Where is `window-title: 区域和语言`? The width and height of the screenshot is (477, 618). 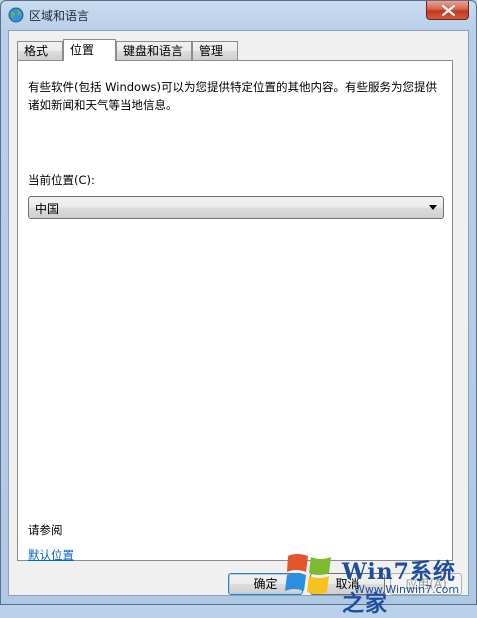
window-title: 区域和语言 is located at coordinates (59, 16).